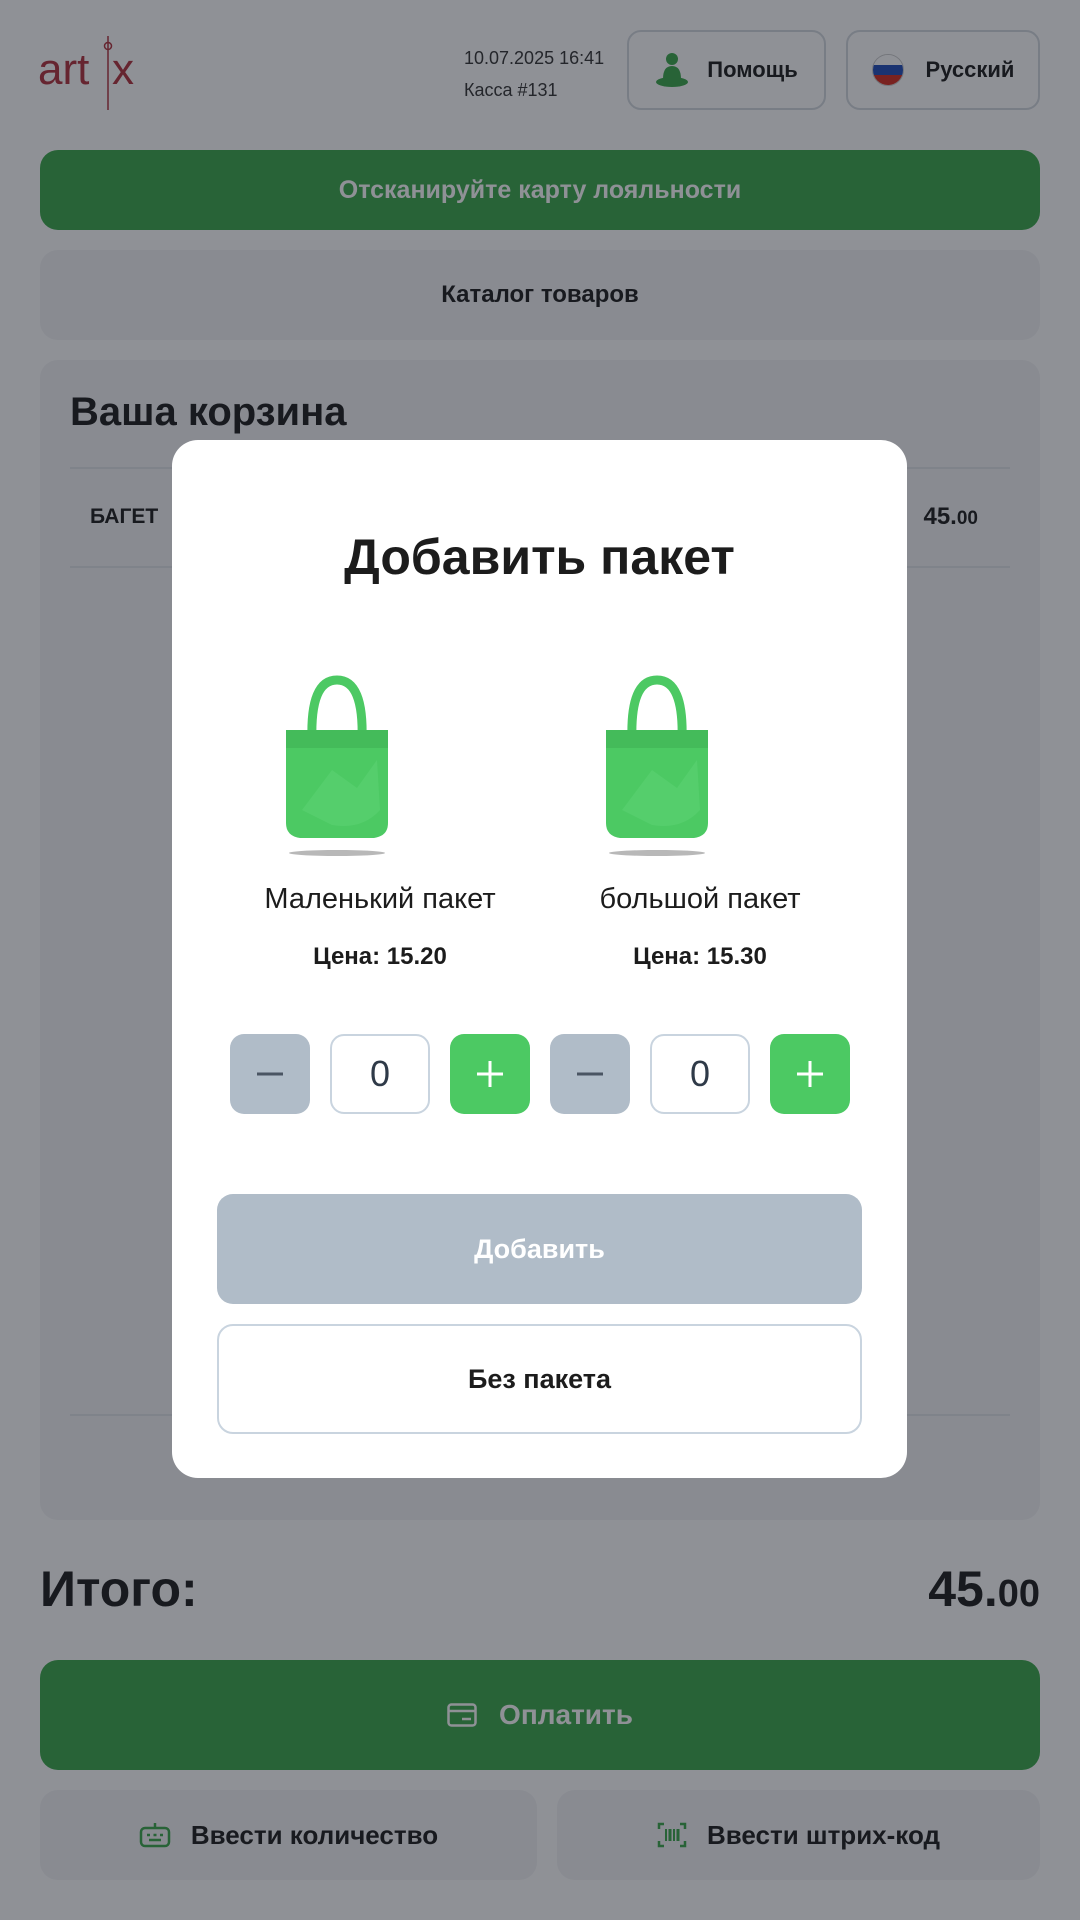 This screenshot has height=1920, width=1080. Describe the element at coordinates (700, 899) in the screenshot. I see `bag-name-large: большой пакет` at that location.